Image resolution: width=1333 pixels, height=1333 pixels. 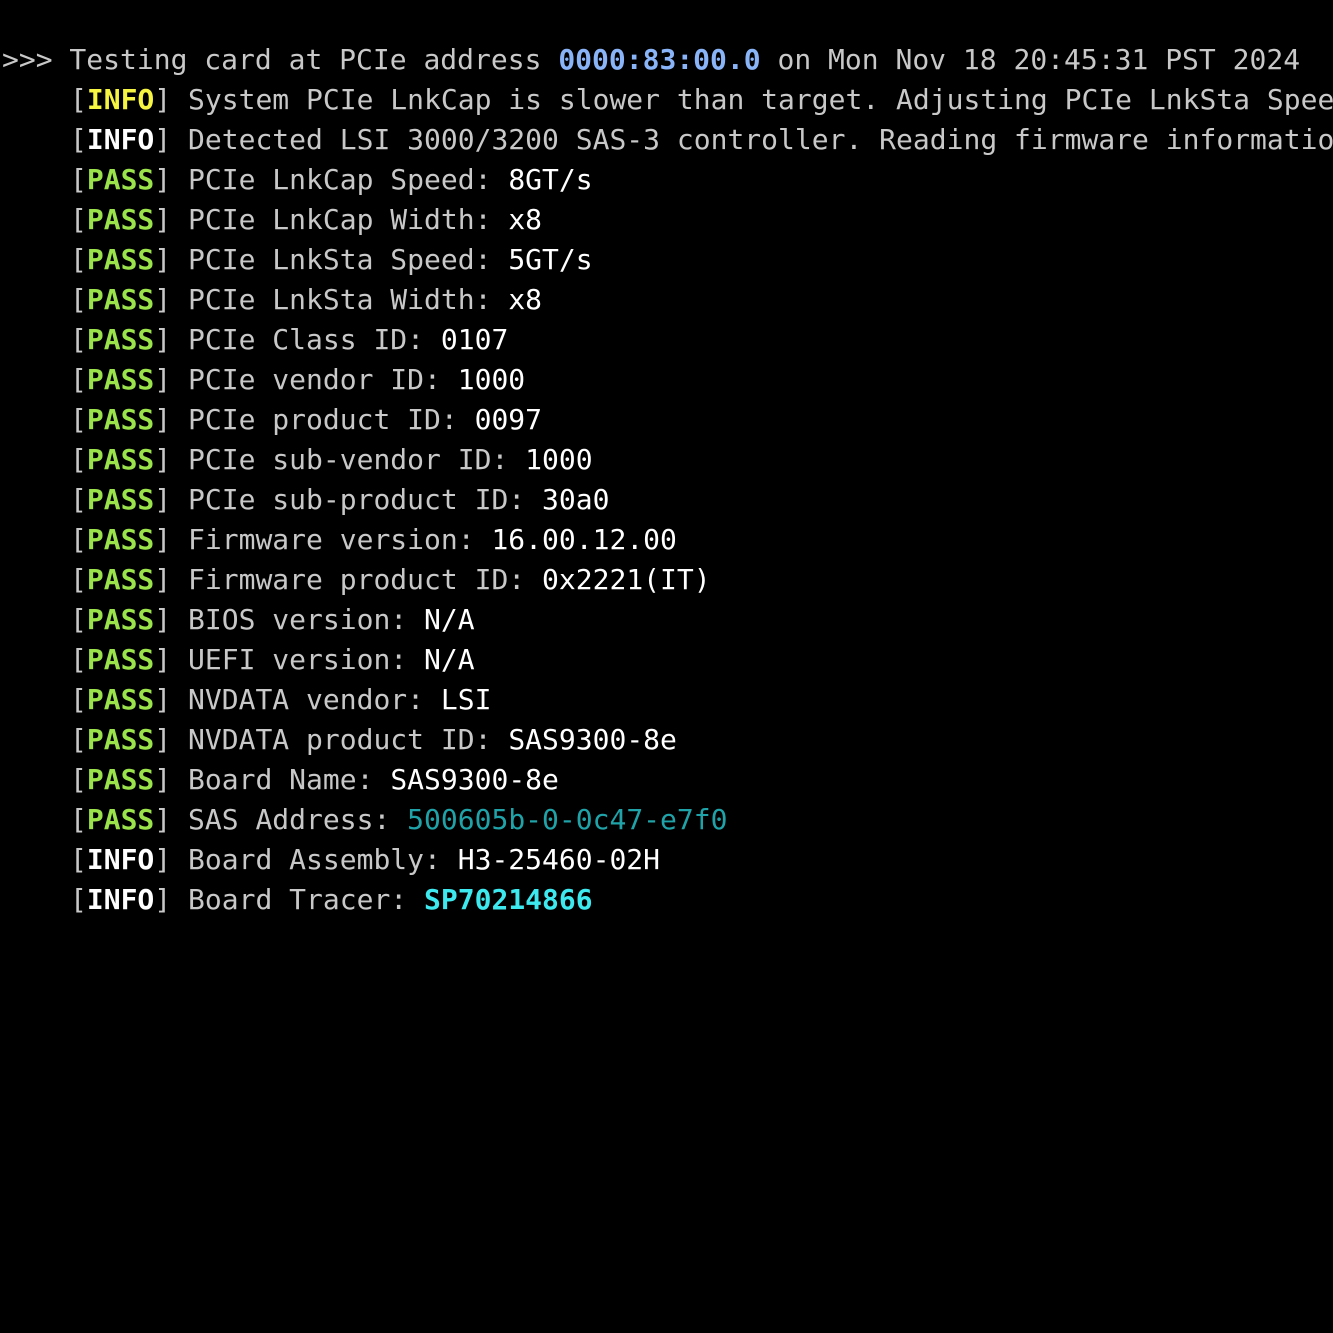 I want to click on log-label: Board Name:, so click(x=289, y=779).